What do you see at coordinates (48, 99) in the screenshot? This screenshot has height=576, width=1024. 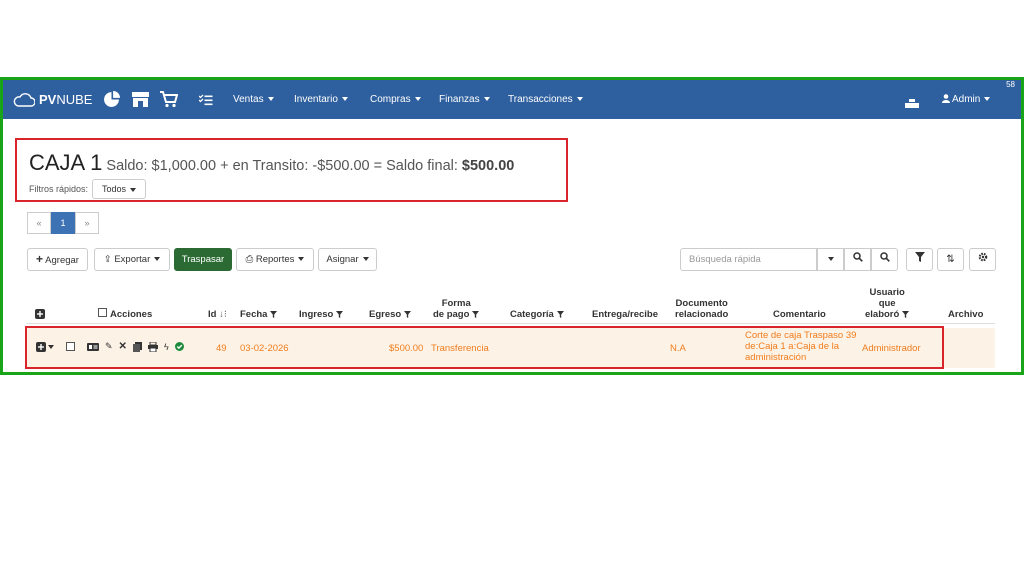 I see `logo-pv: PV` at bounding box center [48, 99].